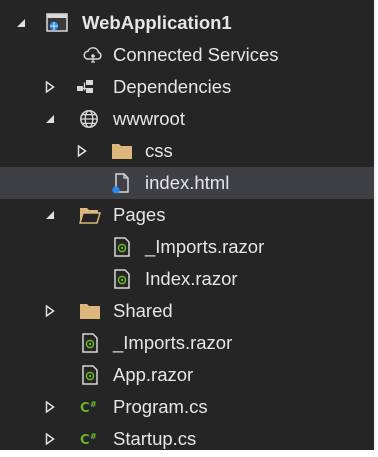 The height and width of the screenshot is (457, 378). What do you see at coordinates (196, 54) in the screenshot?
I see `tree-item-label: Connected Services` at bounding box center [196, 54].